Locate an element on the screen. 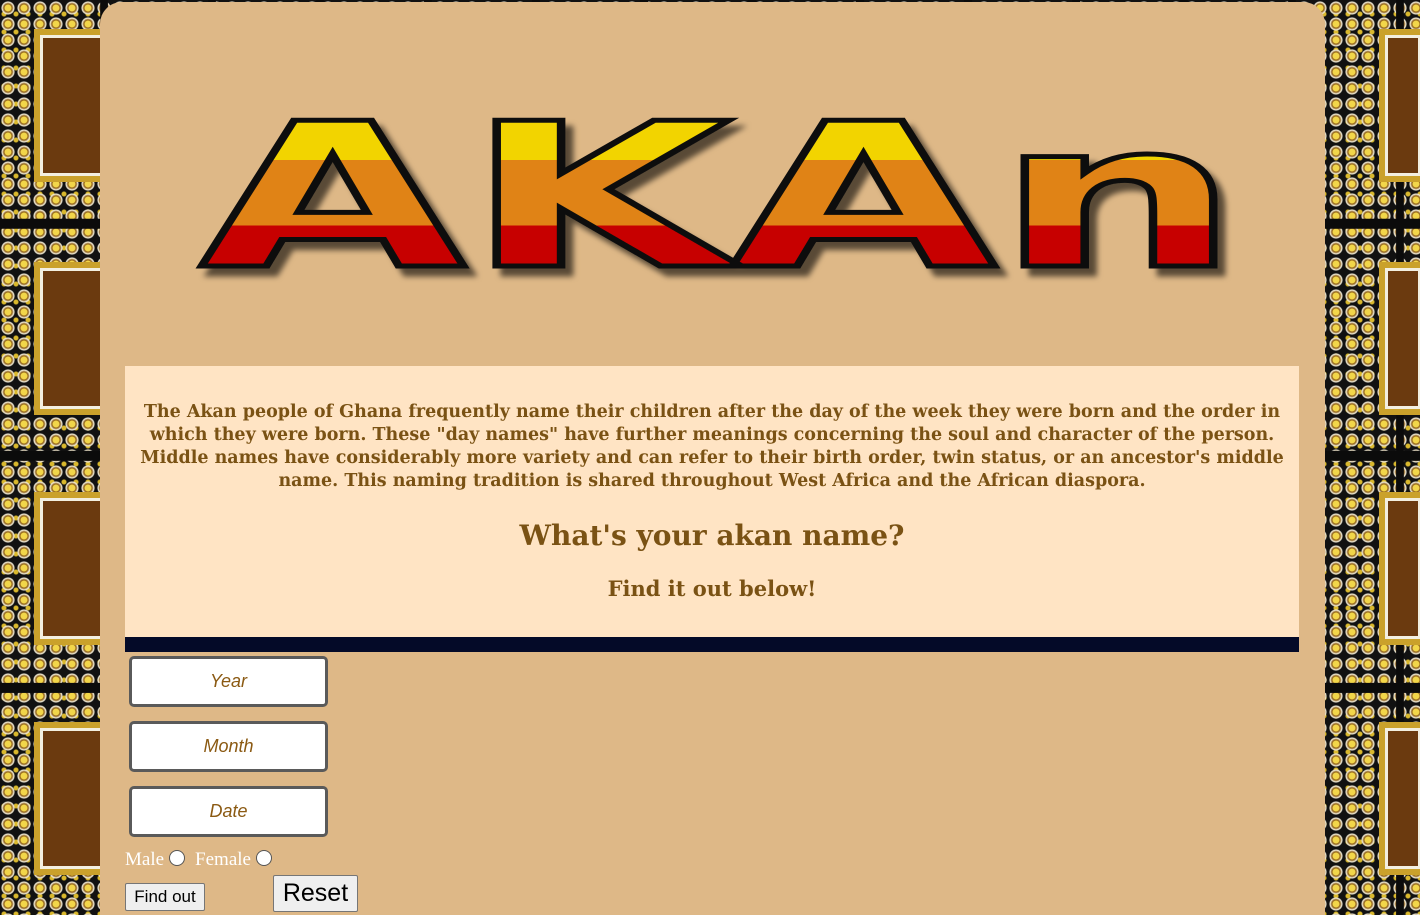 This screenshot has width=1420, height=915. intro-heading: What's your akan name? is located at coordinates (712, 535).